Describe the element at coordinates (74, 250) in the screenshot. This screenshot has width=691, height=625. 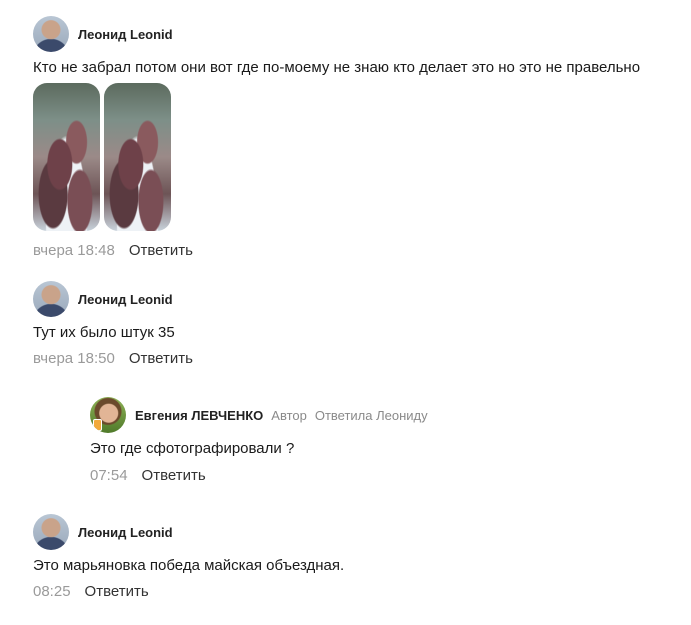
I see `timestamp: вчера 18:48` at that location.